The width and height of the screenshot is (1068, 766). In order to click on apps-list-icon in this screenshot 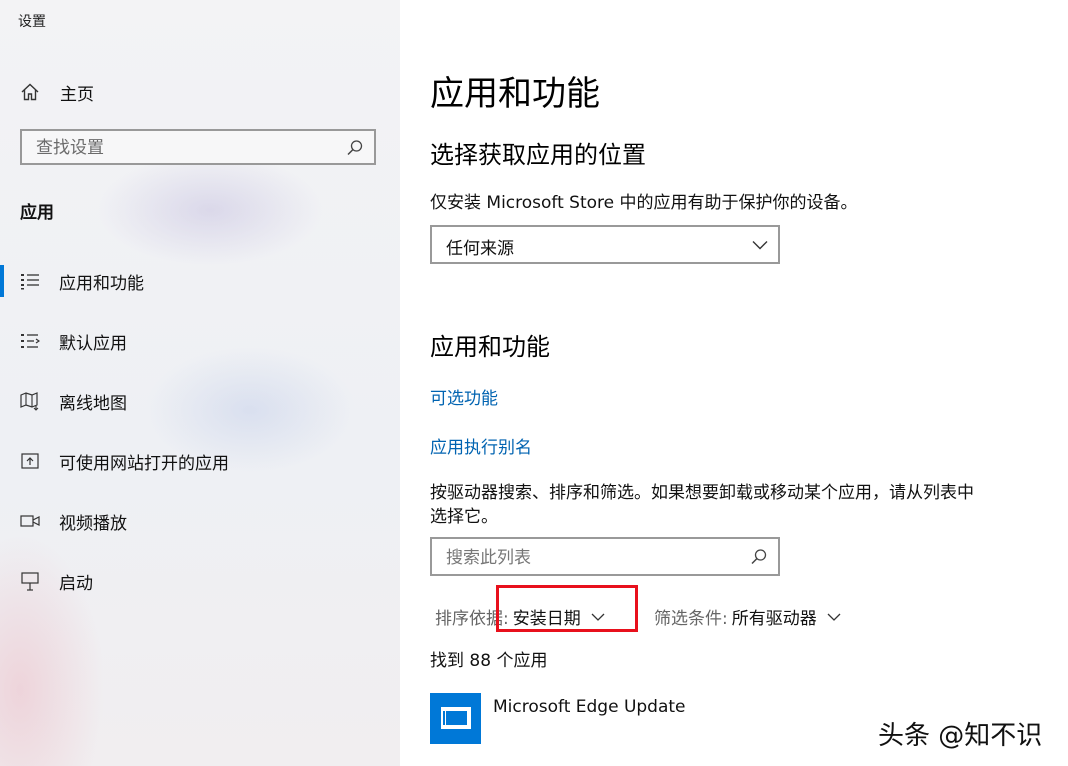, I will do `click(30, 282)`.